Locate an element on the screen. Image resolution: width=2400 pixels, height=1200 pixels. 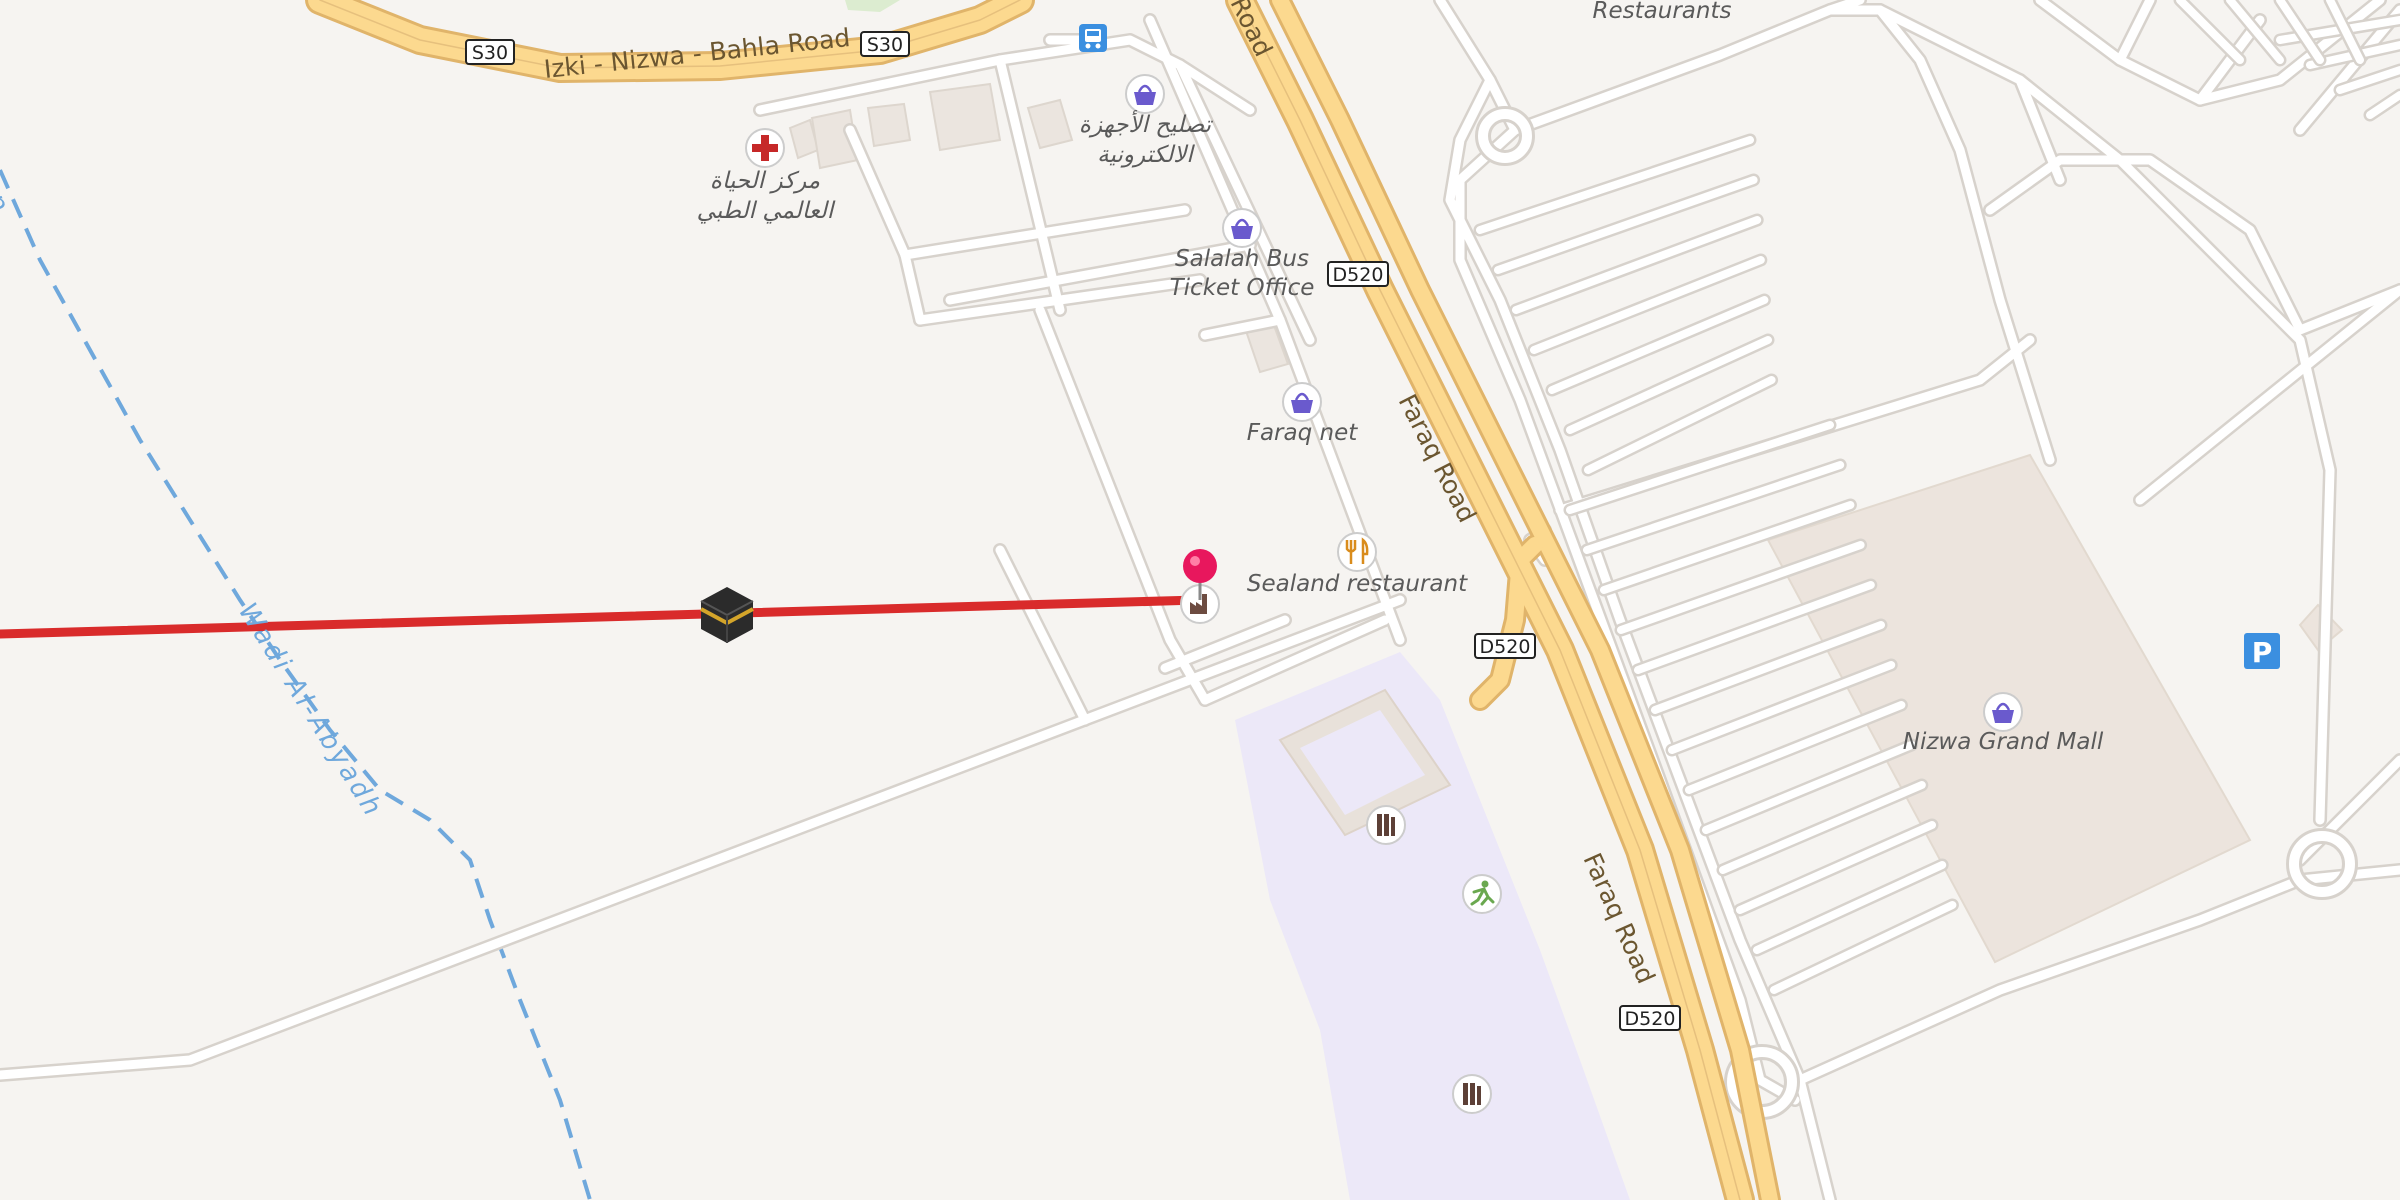
poi-label-nizwa-mall: Nizwa Grand Mall is located at coordinates (2003, 742).